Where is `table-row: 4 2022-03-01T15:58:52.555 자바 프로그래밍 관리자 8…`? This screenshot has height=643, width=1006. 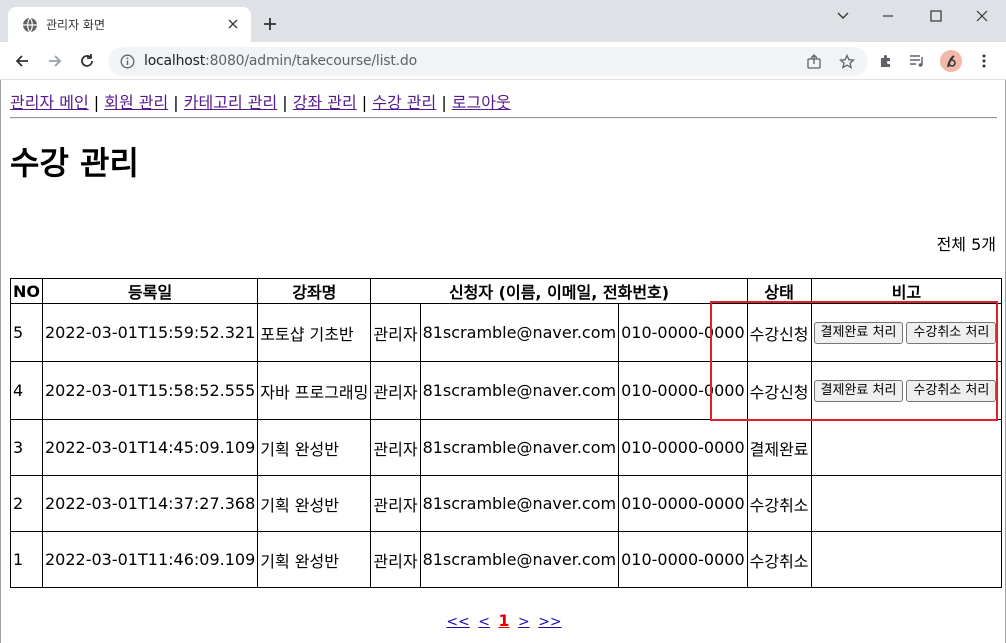
table-row: 4 2022-03-01T15:58:52.555 자바 프로그래밍 관리자 8… is located at coordinates (506, 390).